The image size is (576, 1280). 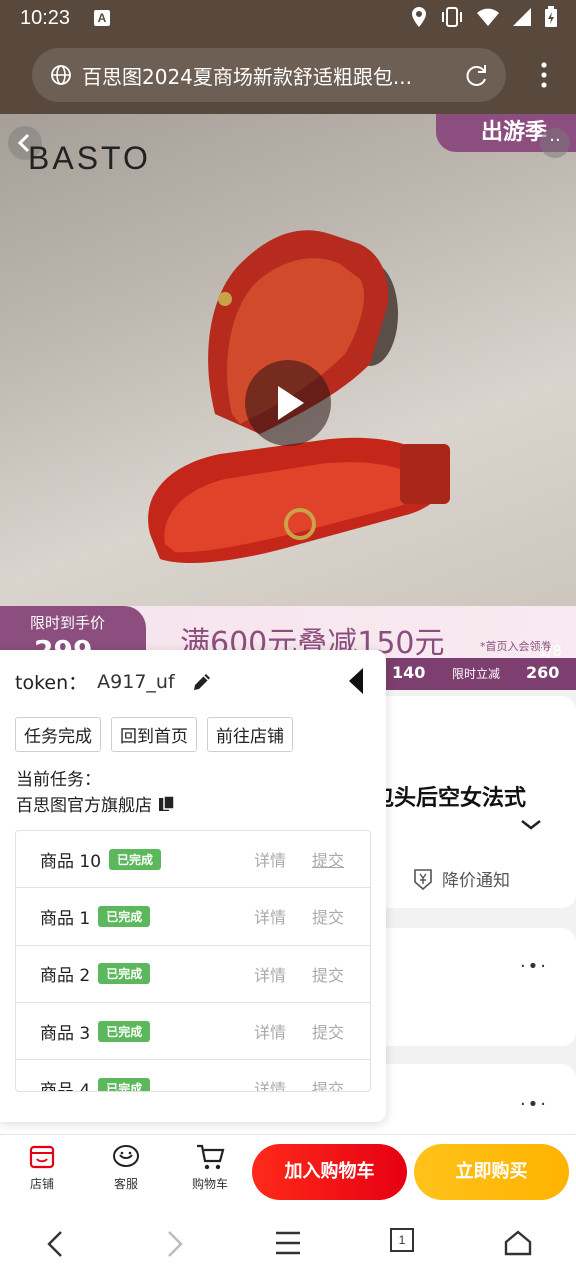 I want to click on home-icon, so click(x=518, y=1243).